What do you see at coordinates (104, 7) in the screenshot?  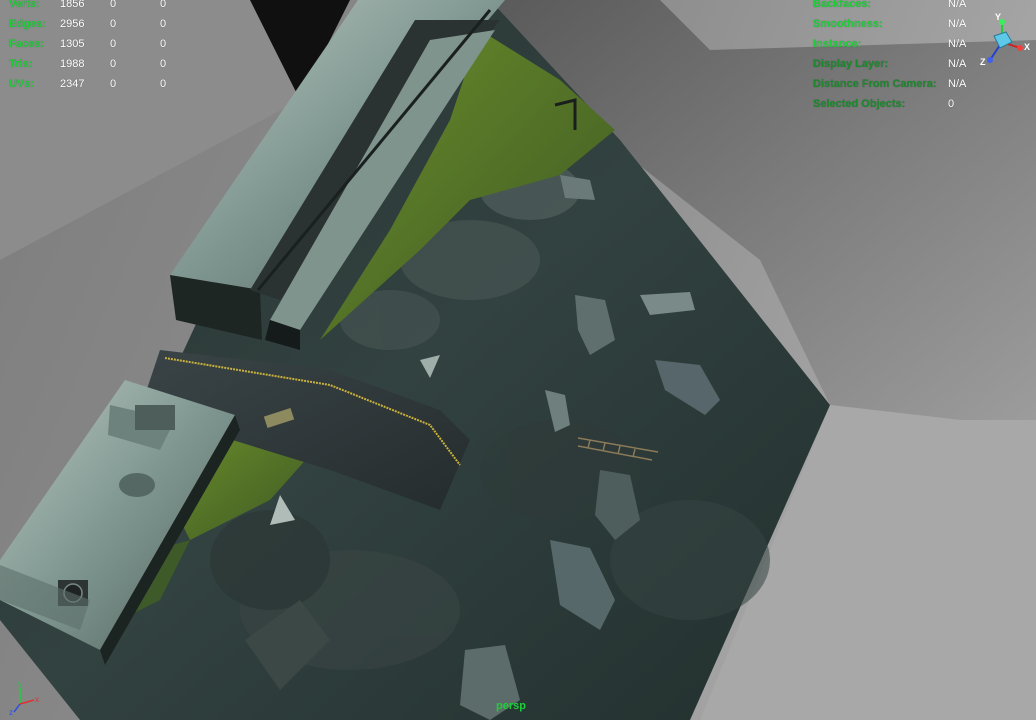 I see `stat-row-verts: Verts: 1856 0 0` at bounding box center [104, 7].